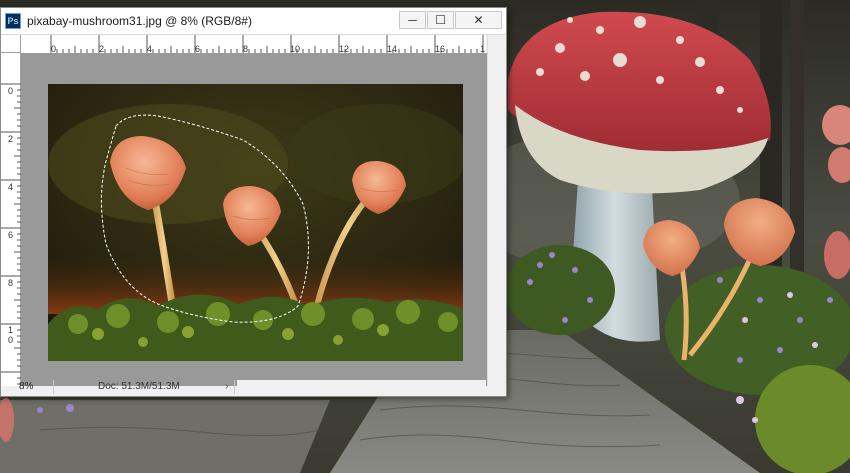 The height and width of the screenshot is (473, 850). Describe the element at coordinates (11, 235) in the screenshot. I see `ruler-label: 6` at that location.